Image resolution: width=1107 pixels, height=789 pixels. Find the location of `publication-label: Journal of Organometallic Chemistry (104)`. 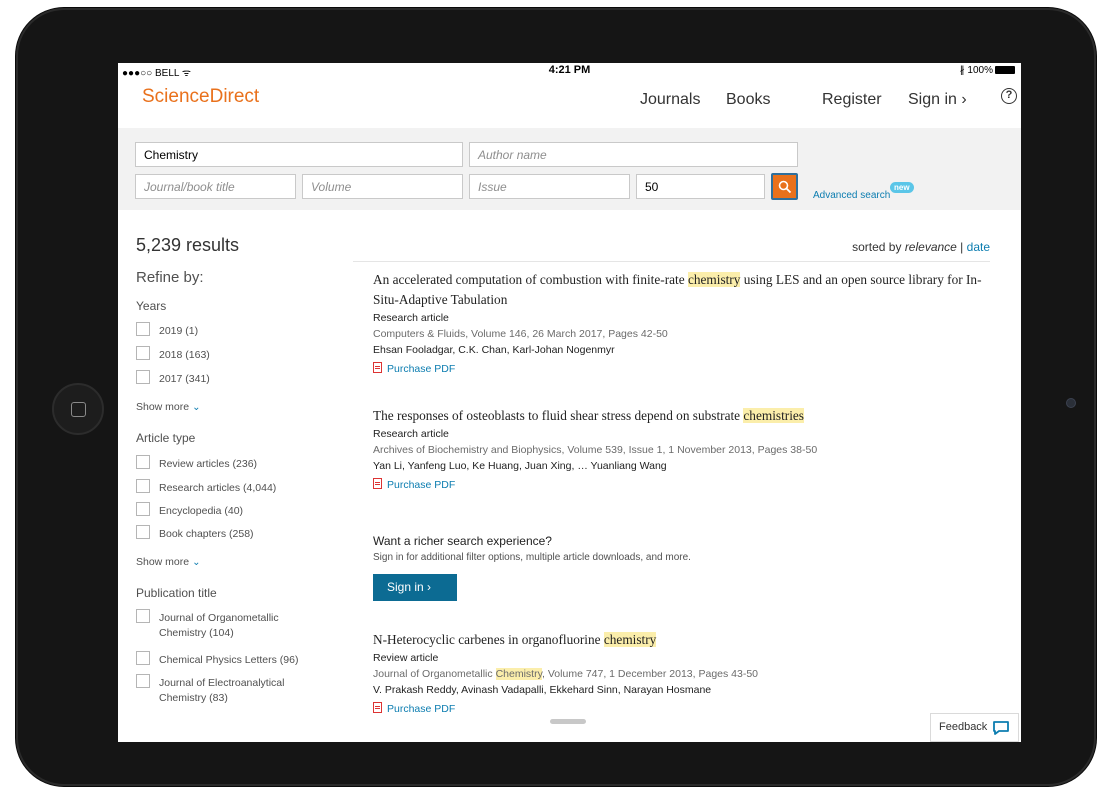

publication-label: Journal of Organometallic Chemistry (104) is located at coordinates (219, 626).